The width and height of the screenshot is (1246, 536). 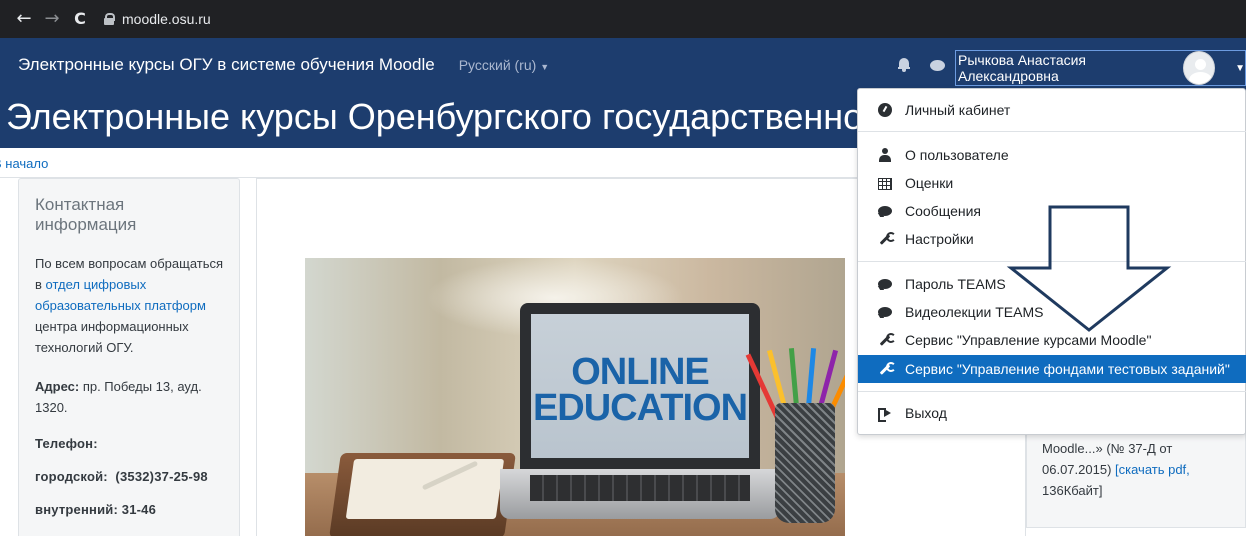 What do you see at coordinates (623, 19) in the screenshot?
I see `browser-toolbar: ← → C moodle.osu.ru` at bounding box center [623, 19].